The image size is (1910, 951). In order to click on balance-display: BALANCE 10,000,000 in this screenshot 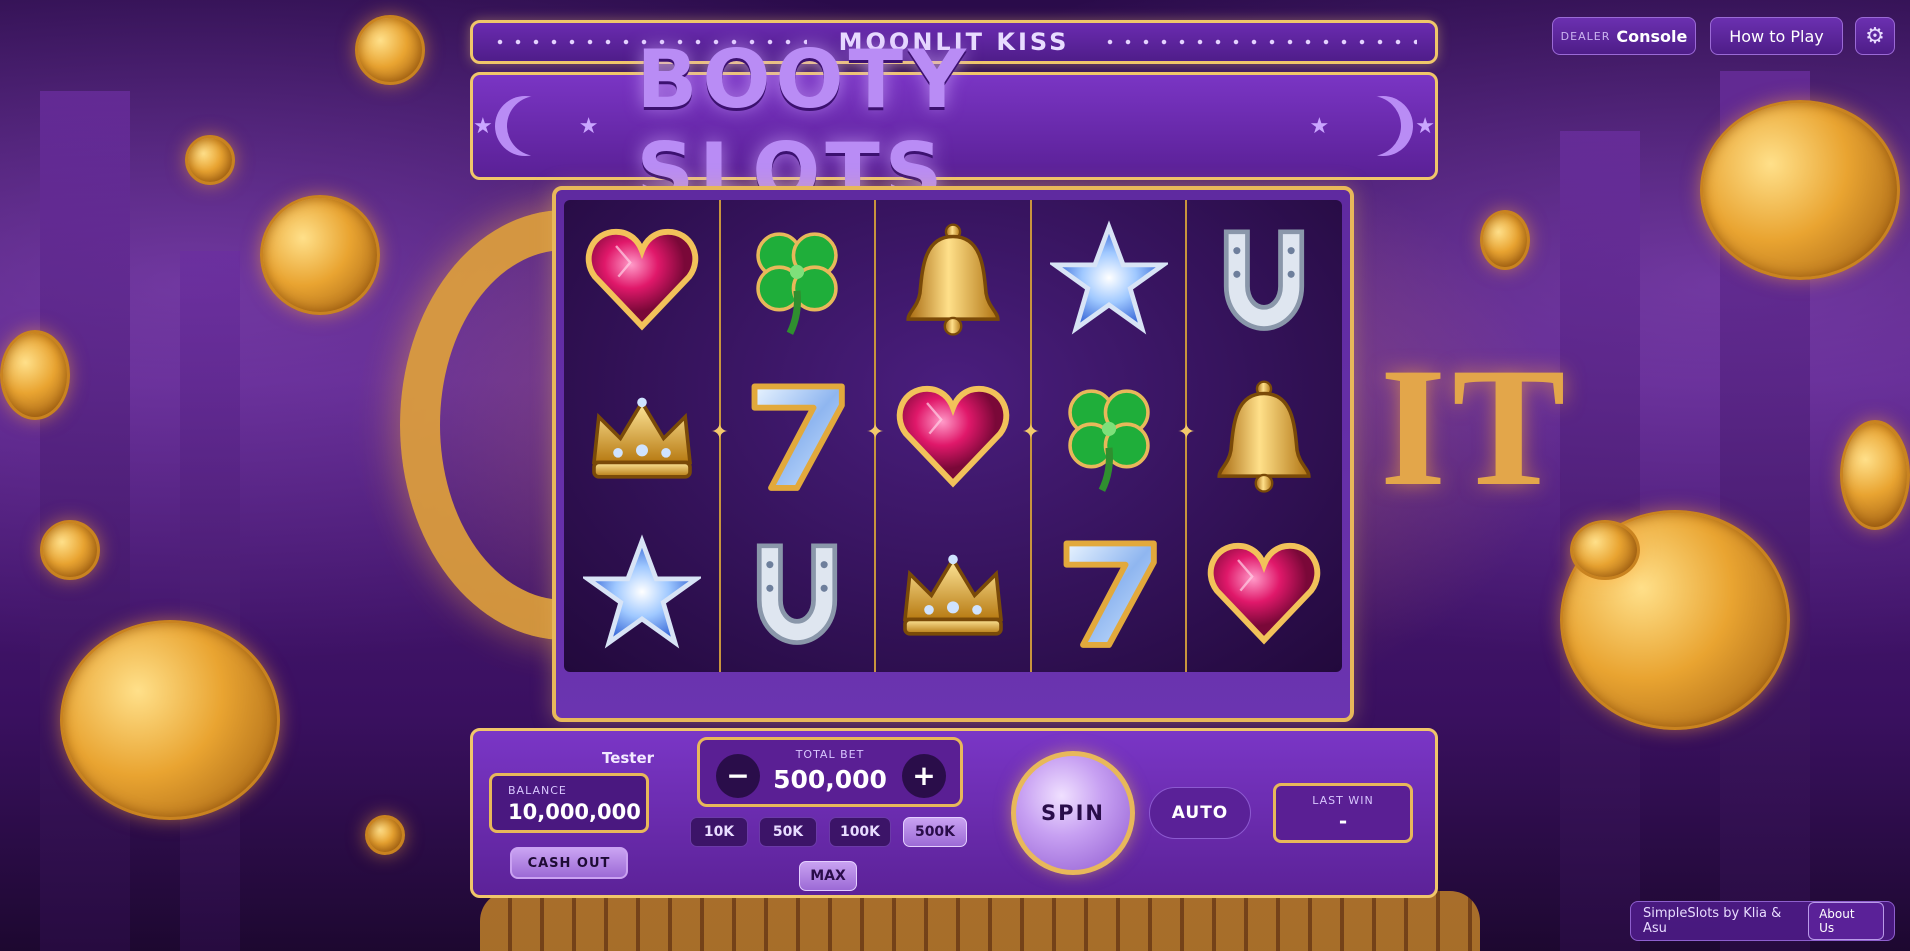, I will do `click(569, 803)`.